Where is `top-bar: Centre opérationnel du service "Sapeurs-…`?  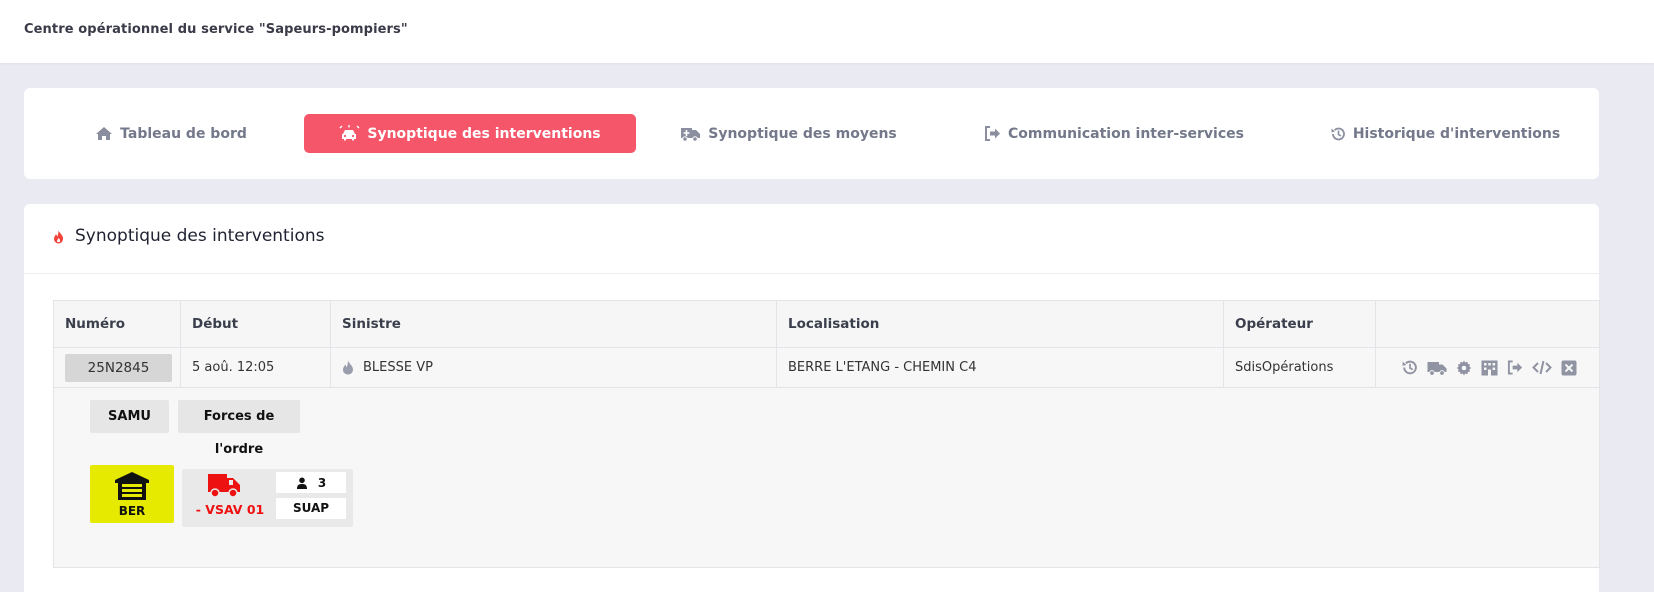
top-bar: Centre opérationnel du service "Sapeurs-… is located at coordinates (827, 31).